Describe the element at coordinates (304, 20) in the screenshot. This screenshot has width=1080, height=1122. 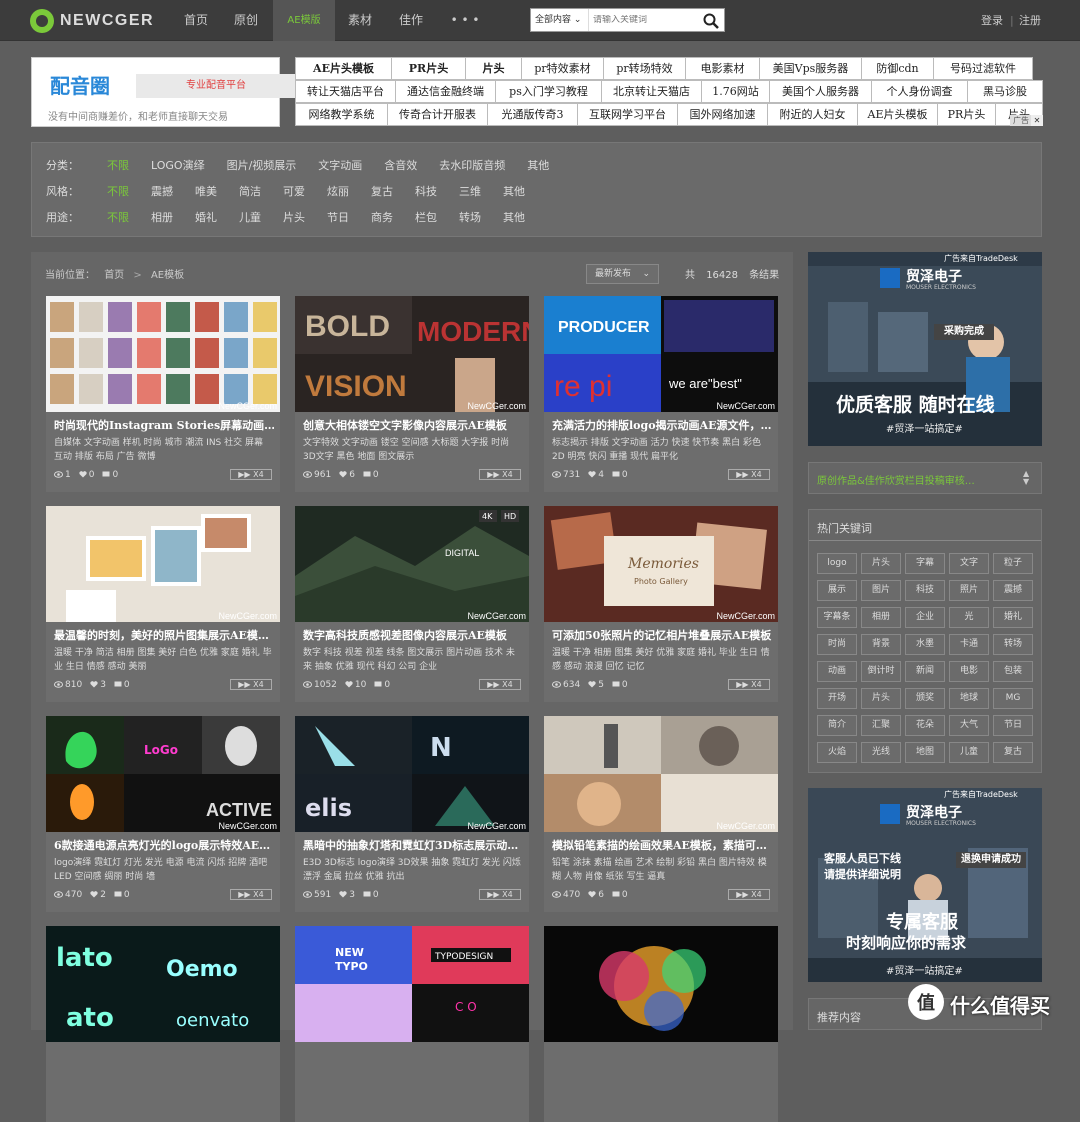
I see `nav-ae-templates: AE模版` at that location.